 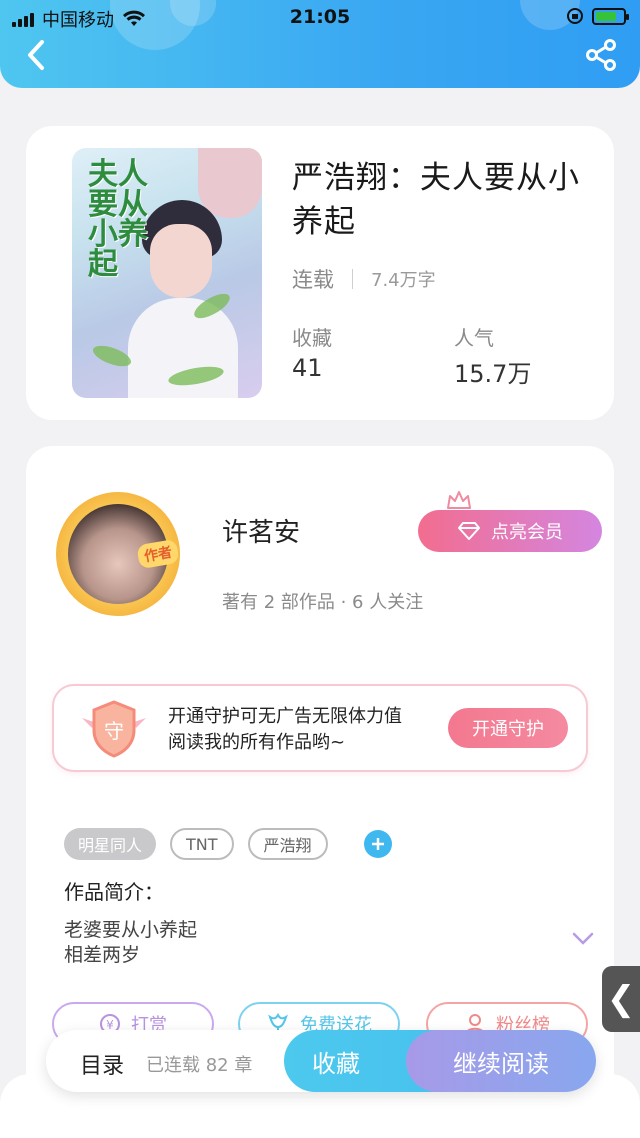 What do you see at coordinates (118, 554) in the screenshot?
I see `author-avatar: 作者` at bounding box center [118, 554].